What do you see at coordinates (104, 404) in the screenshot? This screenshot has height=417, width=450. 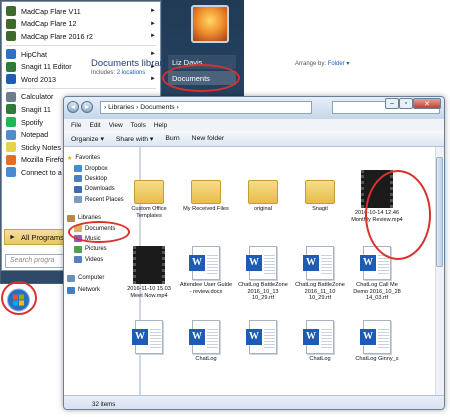 I see `item-count: 32 items` at bounding box center [104, 404].